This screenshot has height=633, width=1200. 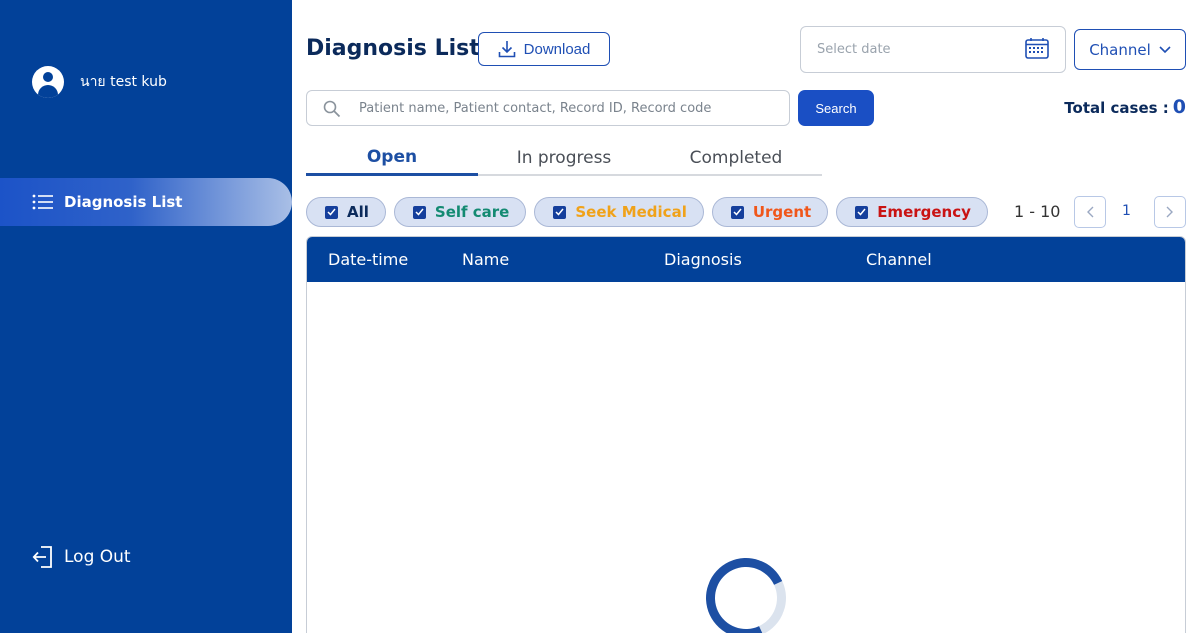 What do you see at coordinates (1037, 211) in the screenshot?
I see `pagination-range: 1 - 10` at bounding box center [1037, 211].